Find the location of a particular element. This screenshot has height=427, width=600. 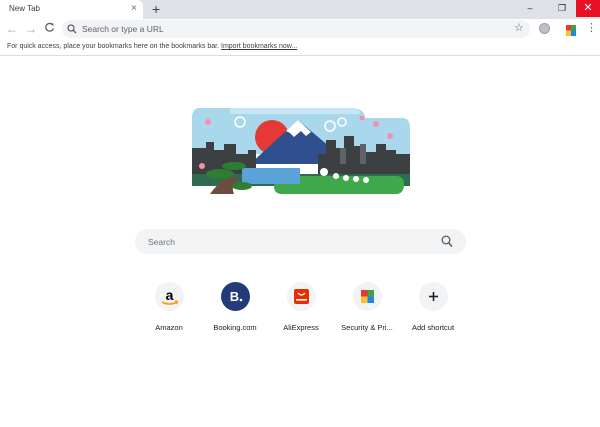

extension-icon is located at coordinates (571, 29).